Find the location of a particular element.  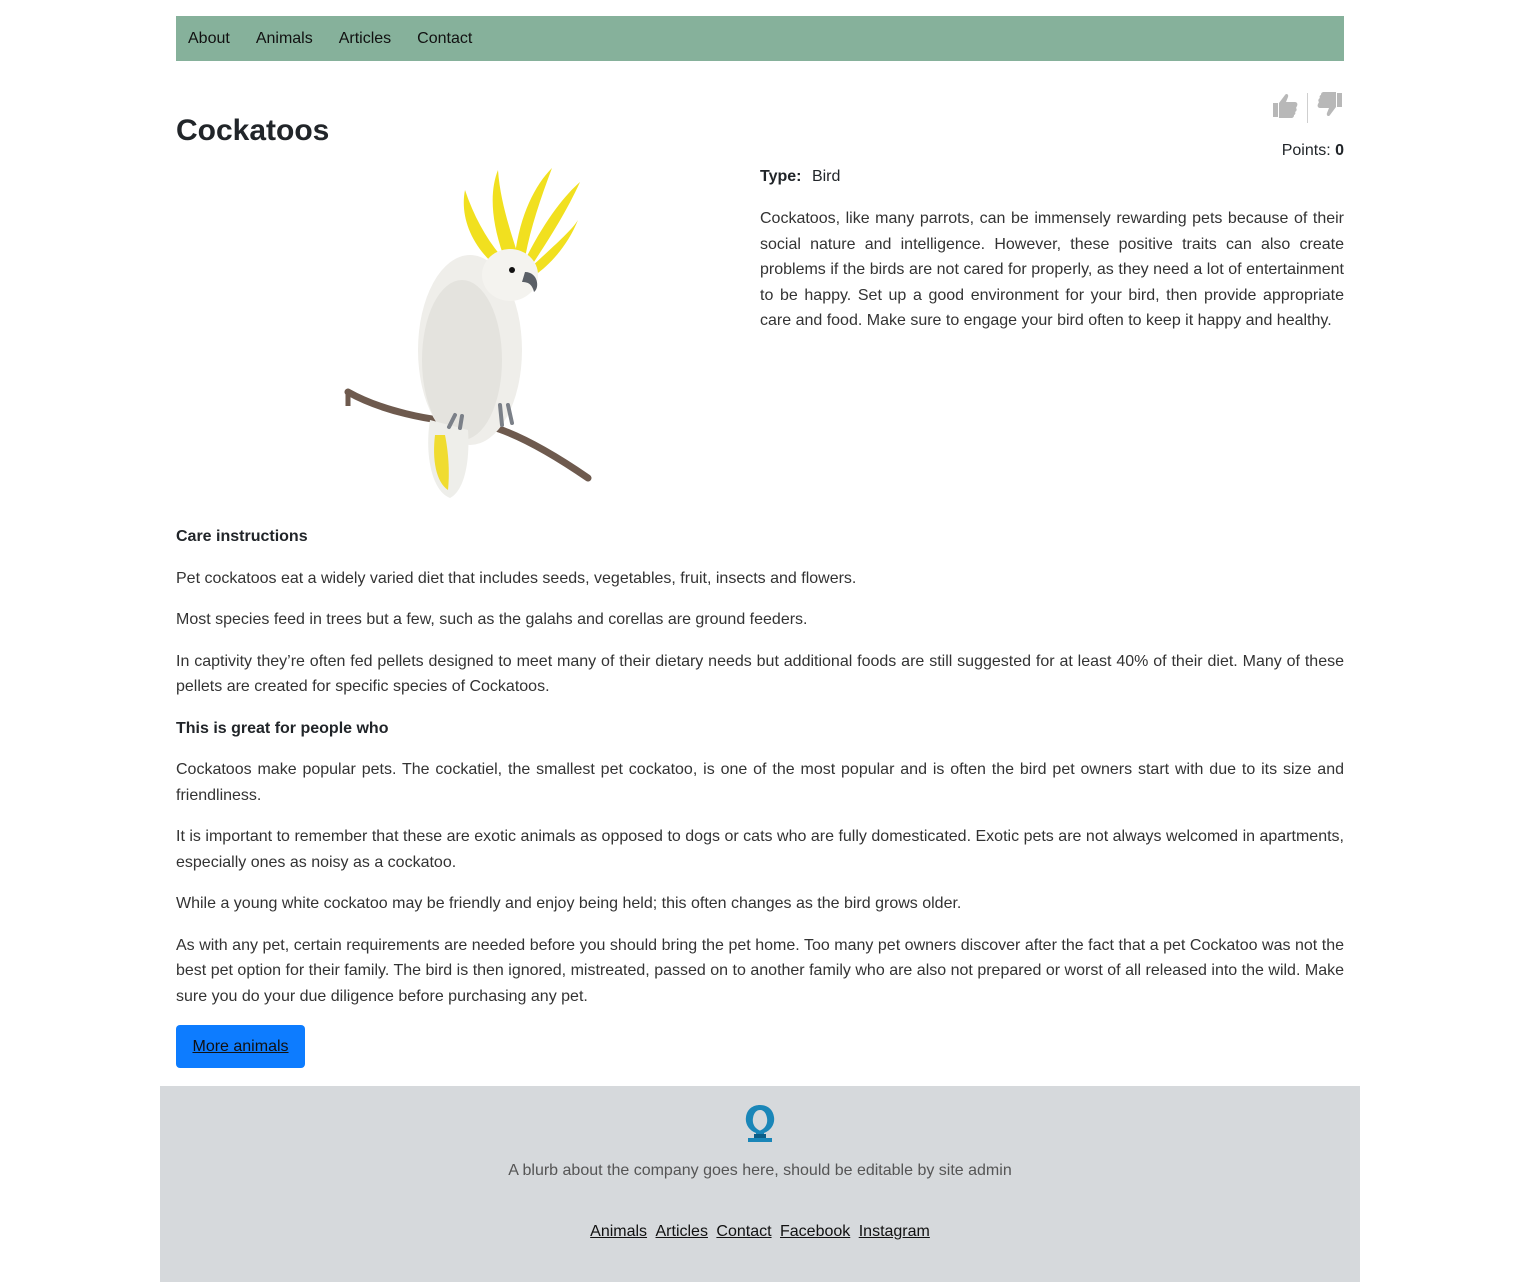

footer-link-animals: Animals is located at coordinates (618, 1231).